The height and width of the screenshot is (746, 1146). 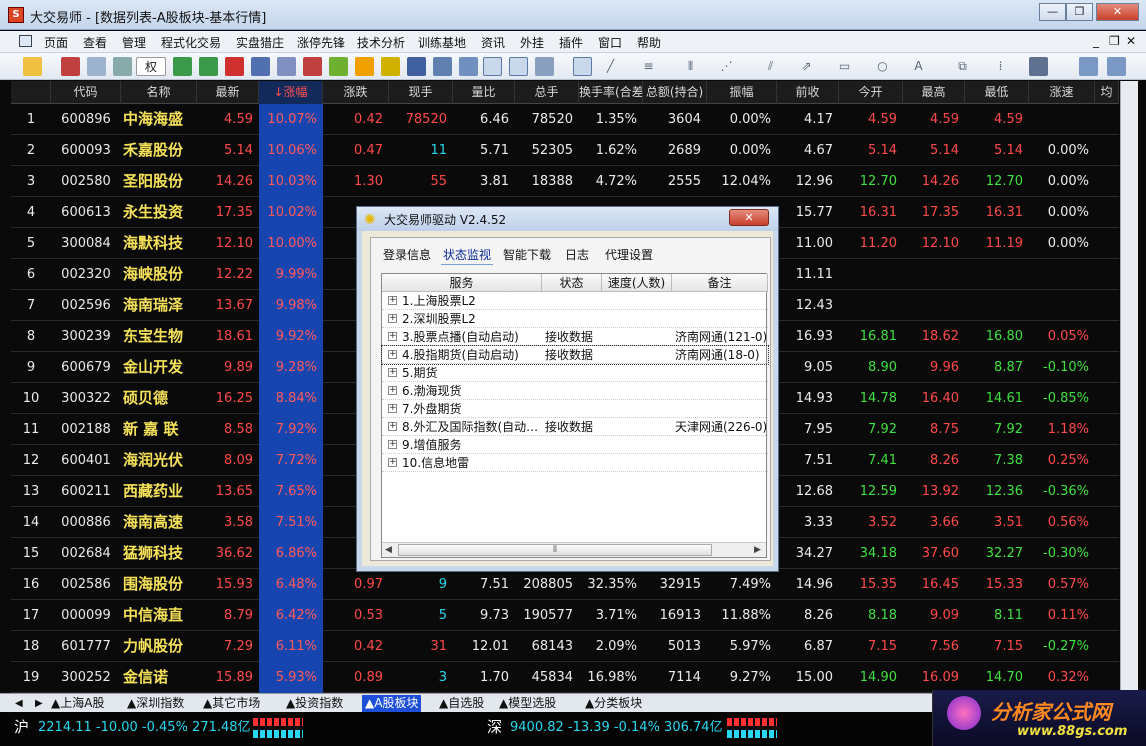 I want to click on move-icon, so click(x=96, y=66).